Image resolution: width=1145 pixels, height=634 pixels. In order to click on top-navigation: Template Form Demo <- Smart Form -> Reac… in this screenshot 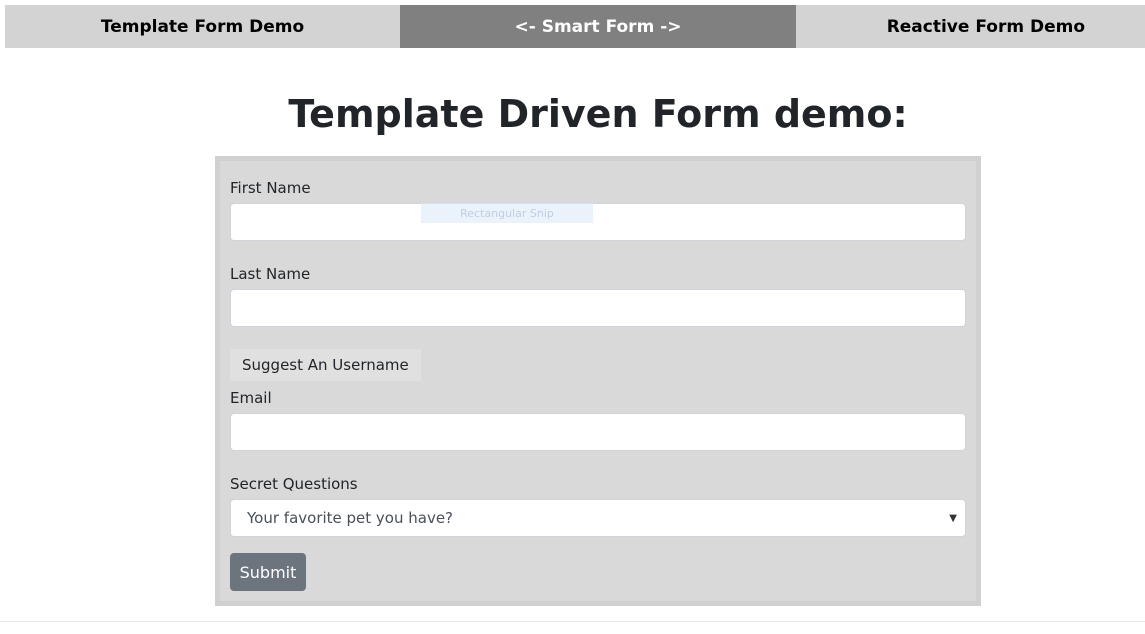, I will do `click(575, 26)`.